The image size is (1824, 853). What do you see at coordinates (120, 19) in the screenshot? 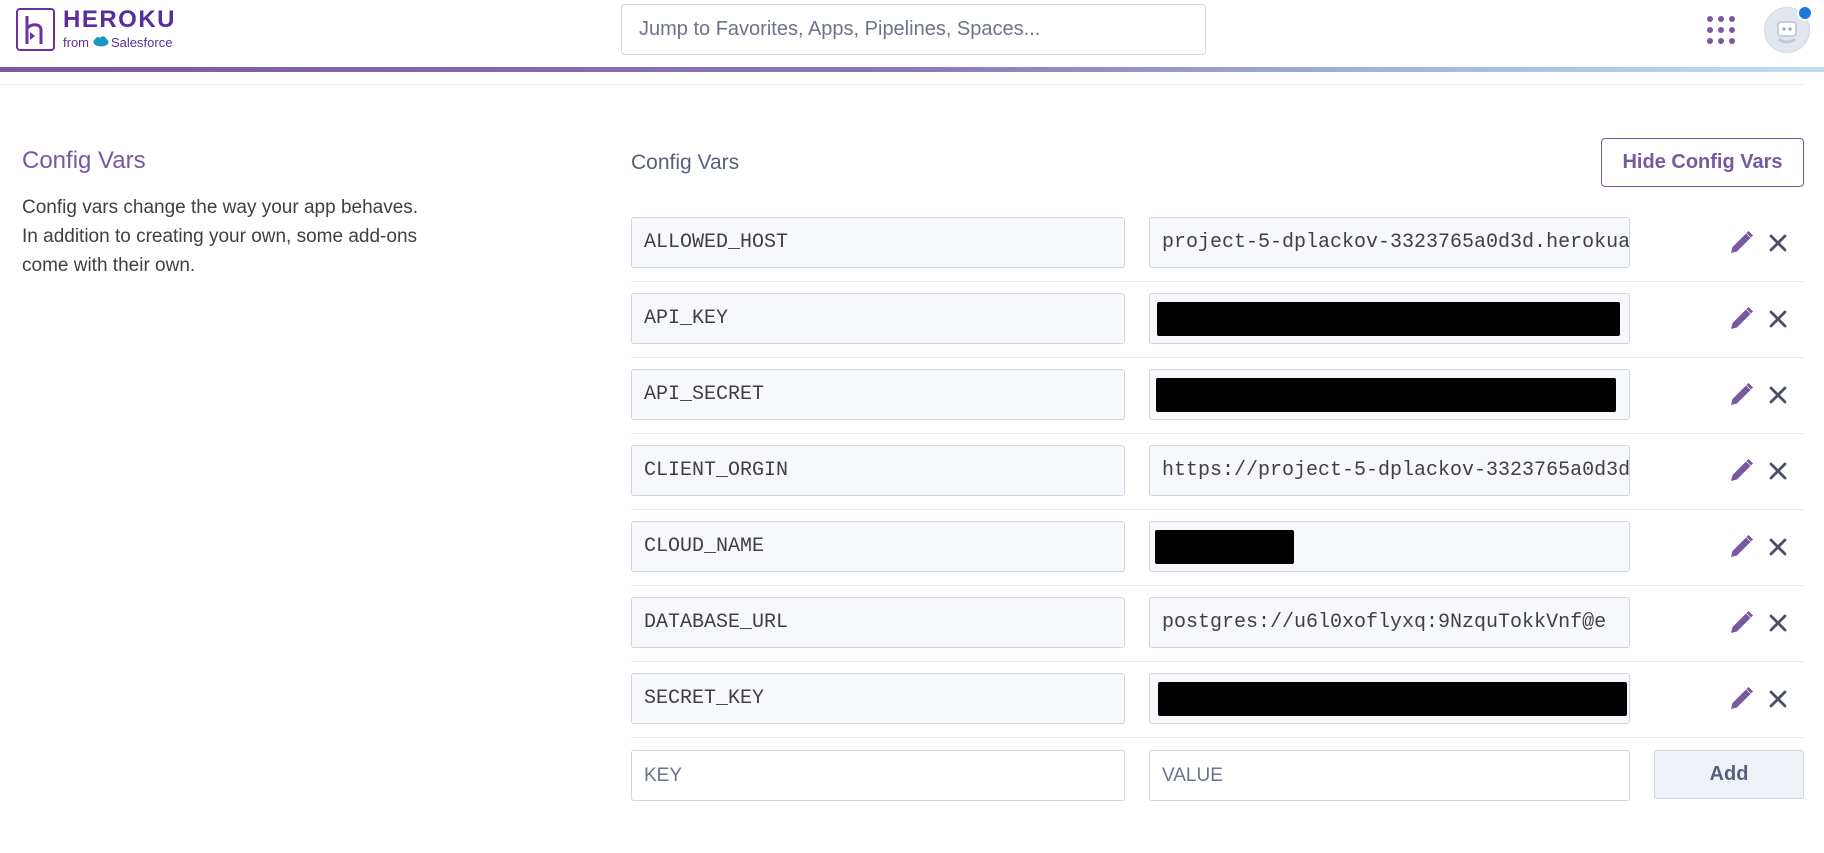
I see `brand-name: HEROKU` at bounding box center [120, 19].